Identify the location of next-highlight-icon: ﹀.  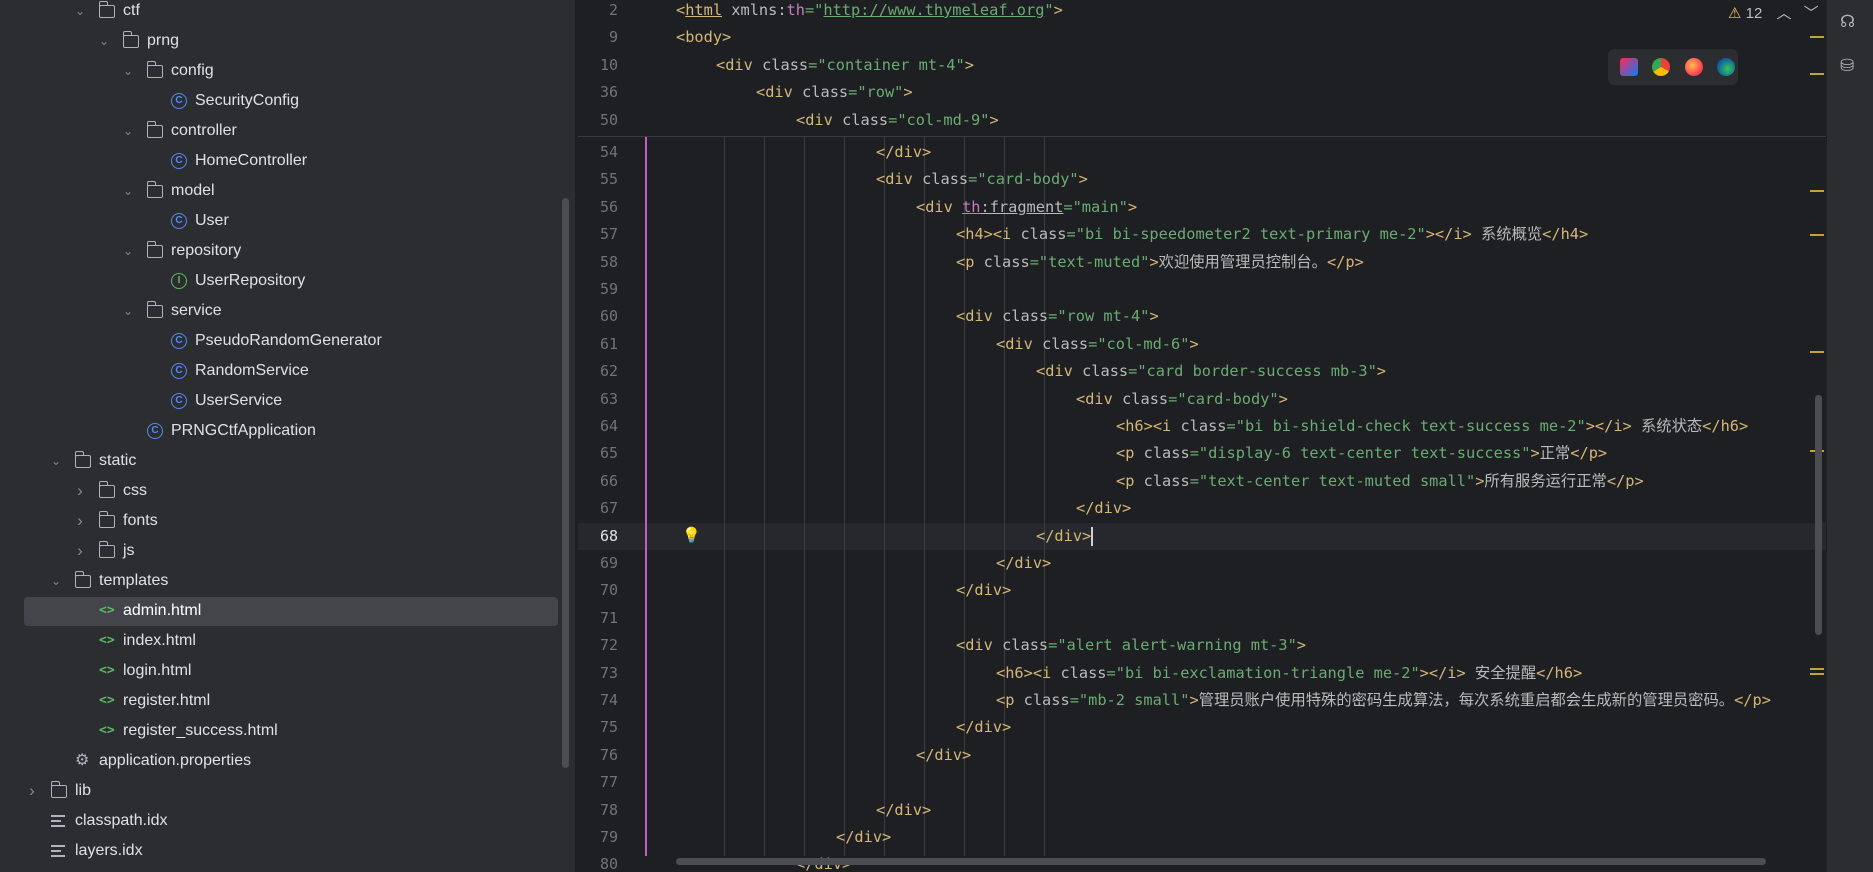
(1811, 13).